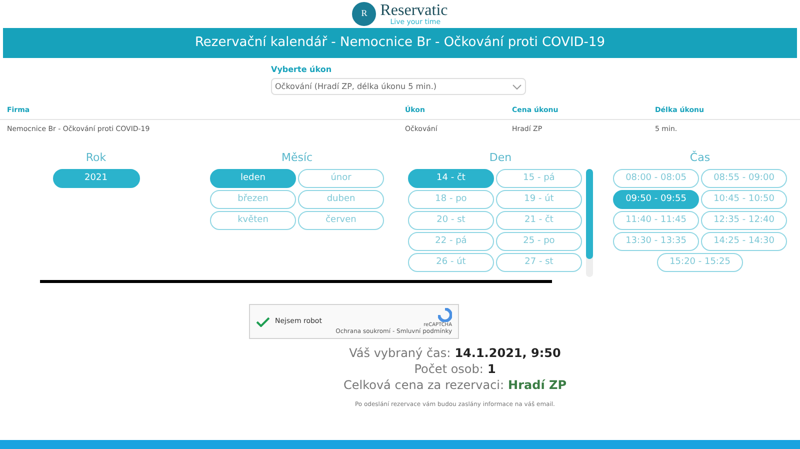 The image size is (800, 449). I want to click on summary-label: Počet osob:, so click(449, 369).